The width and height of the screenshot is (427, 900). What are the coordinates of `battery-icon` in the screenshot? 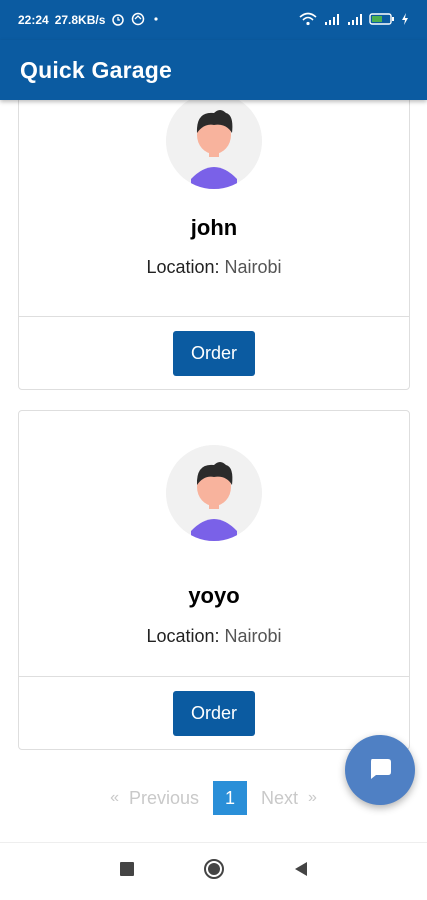 It's located at (382, 20).